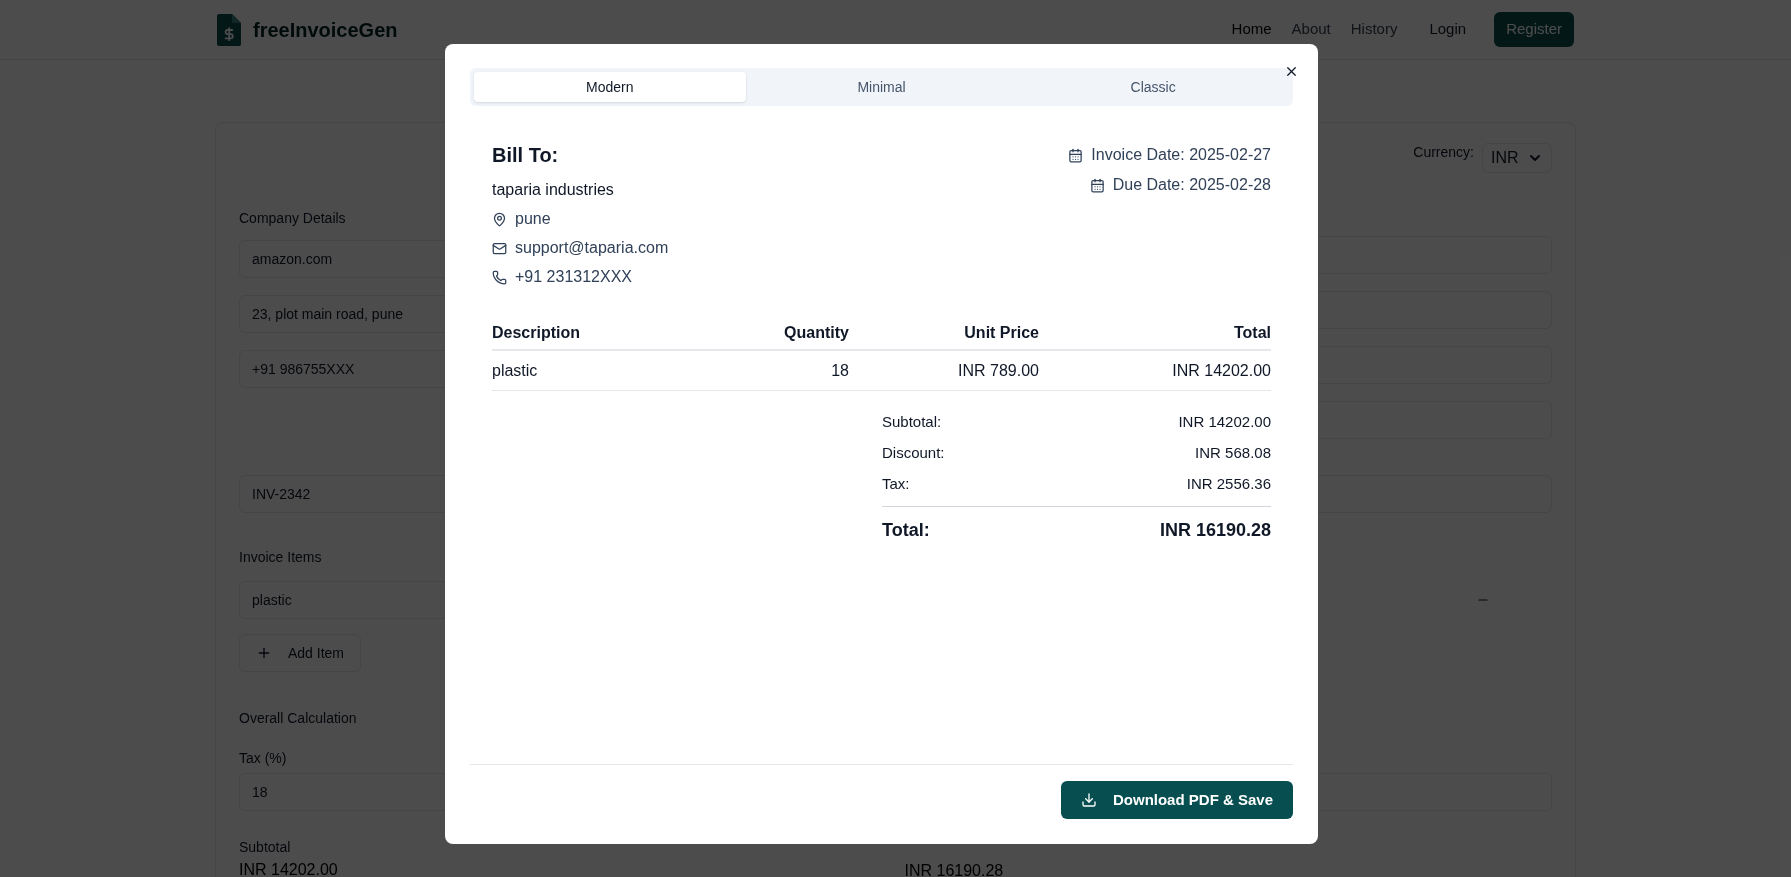 The image size is (1791, 877). What do you see at coordinates (289, 868) in the screenshot?
I see `subtotal-value: INR 14202.00` at bounding box center [289, 868].